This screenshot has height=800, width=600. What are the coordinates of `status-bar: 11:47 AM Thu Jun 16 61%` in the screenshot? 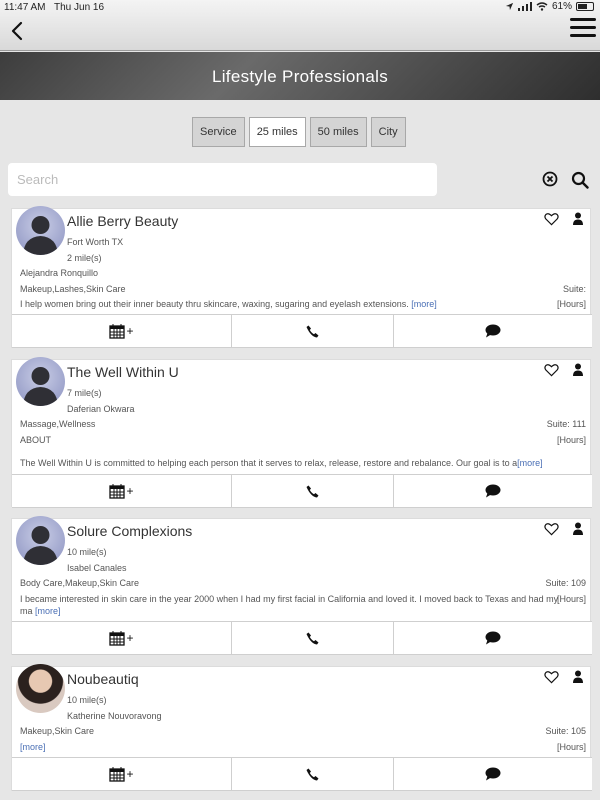 It's located at (300, 8).